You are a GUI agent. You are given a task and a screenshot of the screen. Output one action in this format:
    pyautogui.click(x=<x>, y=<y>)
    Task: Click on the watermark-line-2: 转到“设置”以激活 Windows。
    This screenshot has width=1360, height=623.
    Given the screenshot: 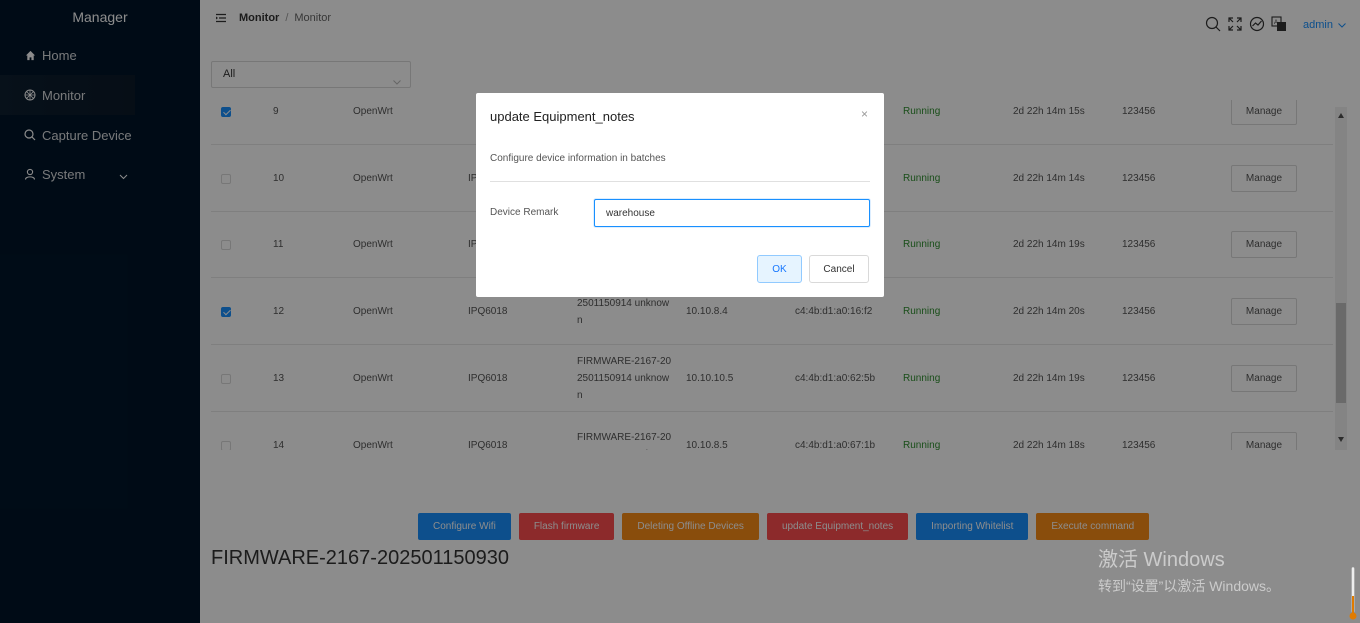 What is the action you would take?
    pyautogui.click(x=1189, y=586)
    